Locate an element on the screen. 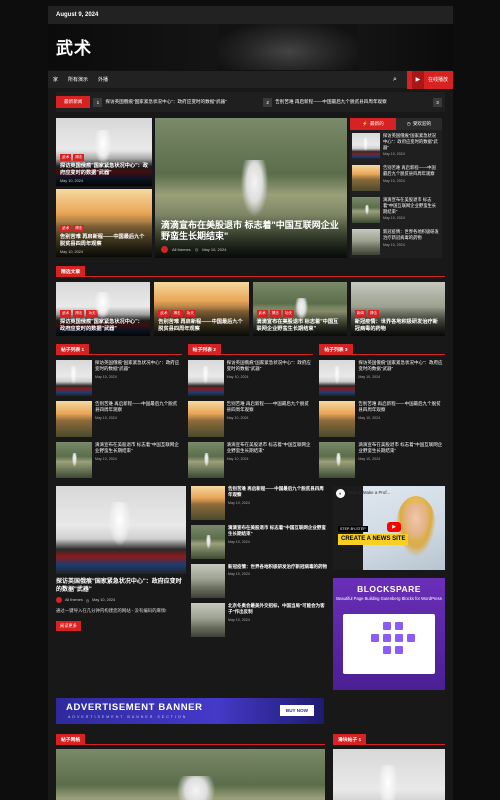 The height and width of the screenshot is (800, 500). ticker-item: 告别苦难 再启新程——中国最后九个脱贫县四周年观察 is located at coordinates (352, 102).